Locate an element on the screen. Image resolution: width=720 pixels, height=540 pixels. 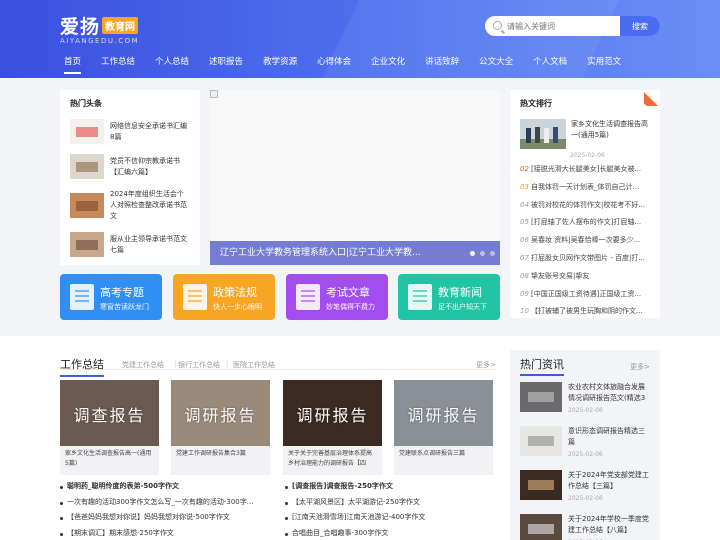
nav-item: 实用范文 is located at coordinates (604, 62).